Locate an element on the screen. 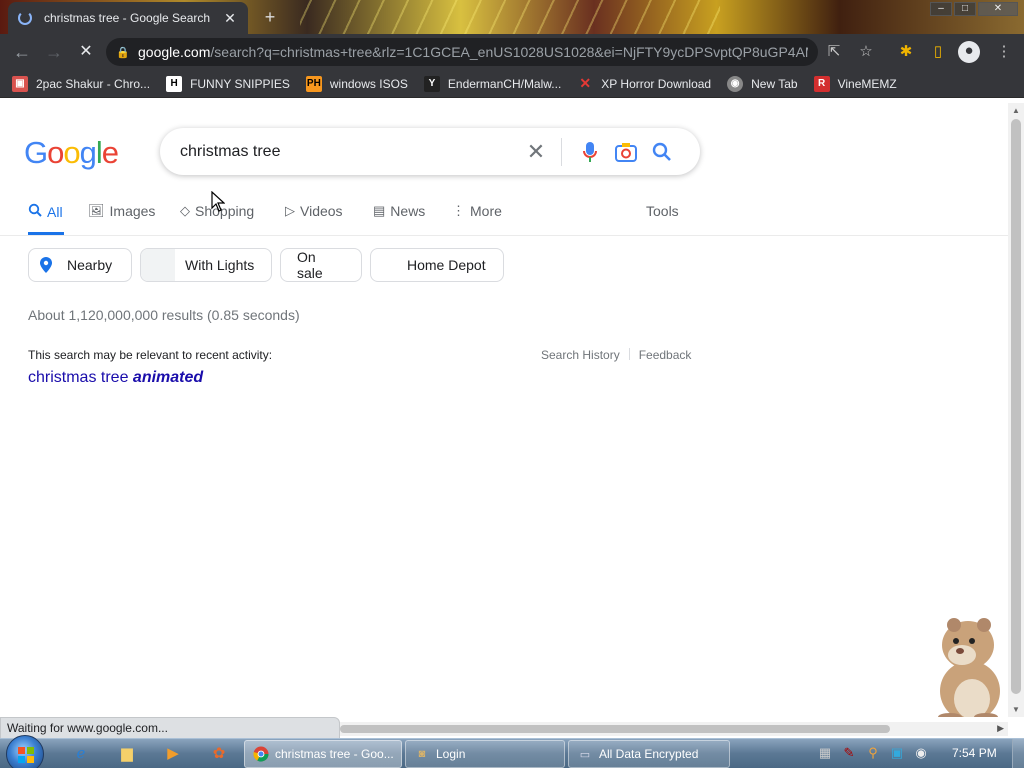 The image size is (1024, 768). microphone-icon is located at coordinates (590, 152).